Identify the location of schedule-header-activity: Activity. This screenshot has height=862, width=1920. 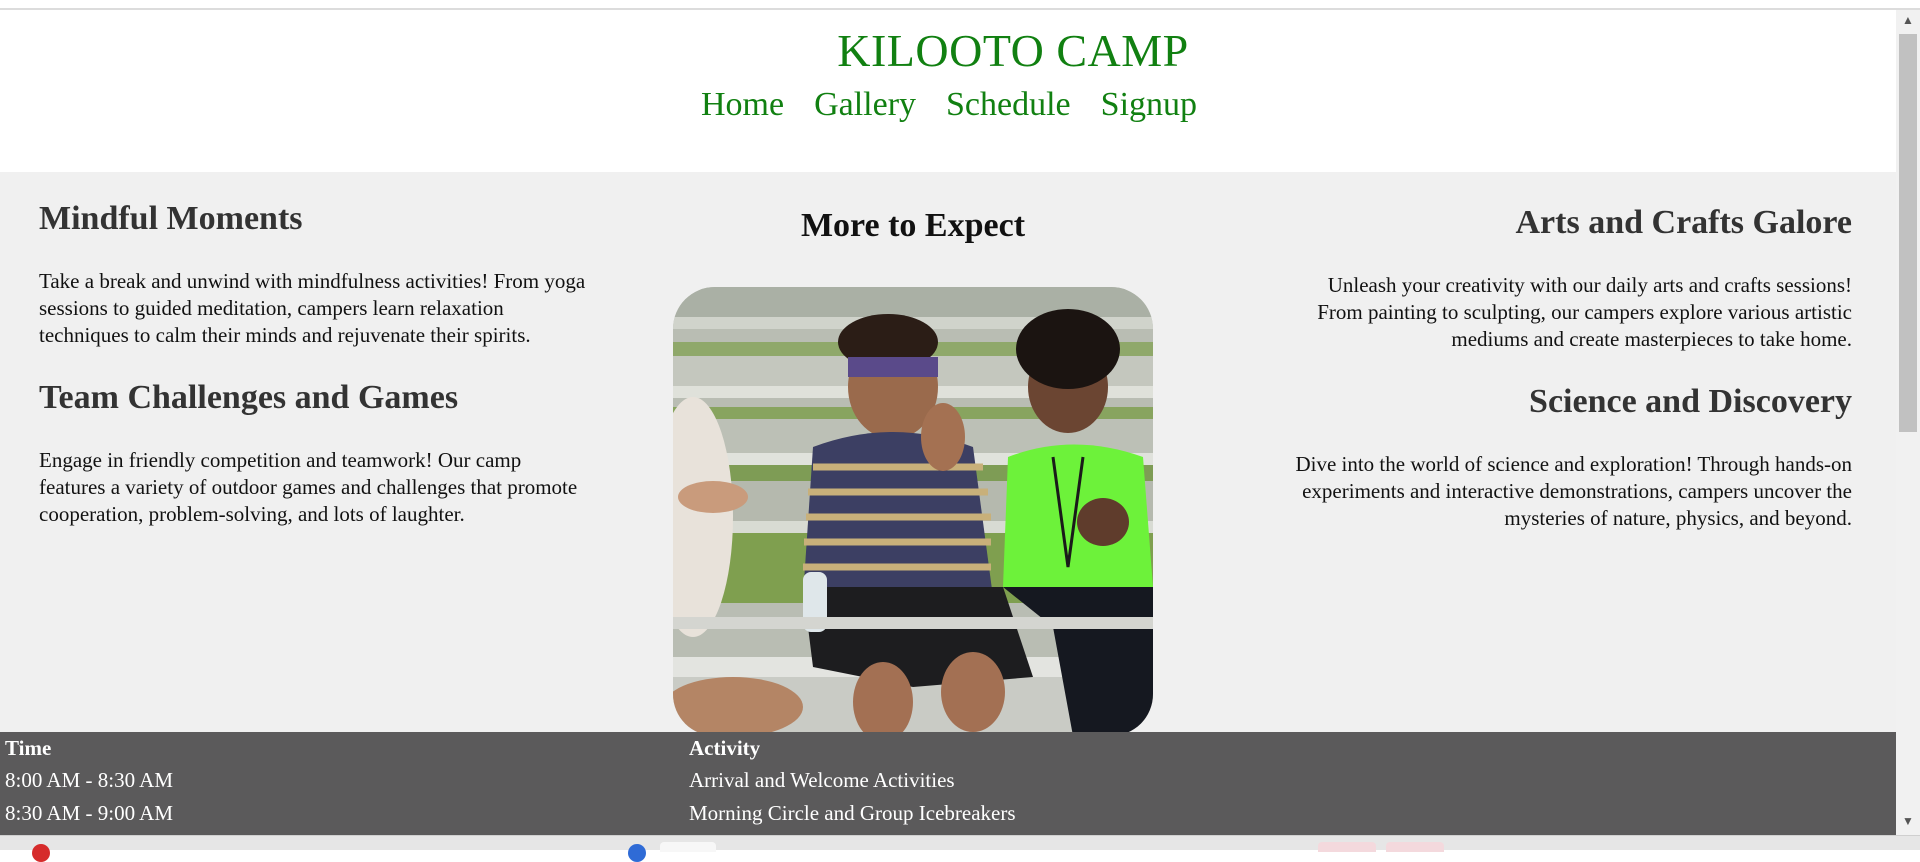
(725, 748).